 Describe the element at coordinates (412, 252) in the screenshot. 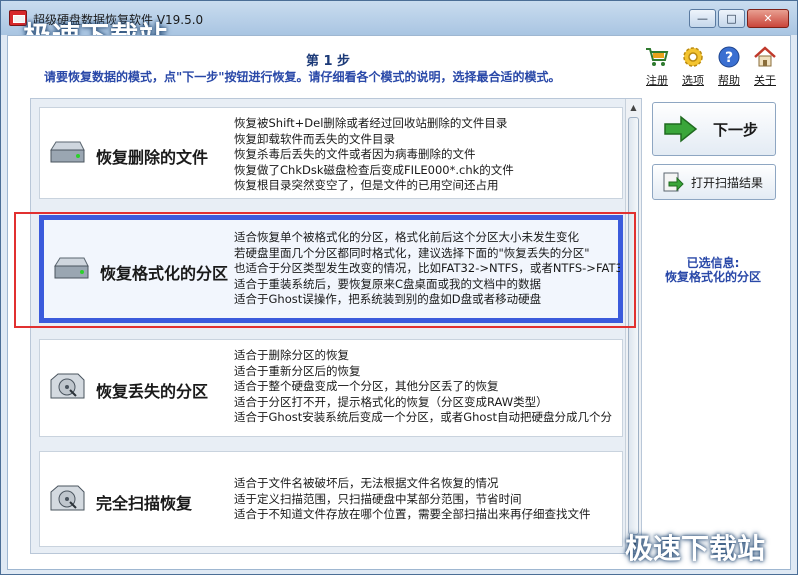

I see `desc-line: 若硬盘里面几个分区都同时格式化，建议选择下面的"恢复丢失的分区"` at that location.